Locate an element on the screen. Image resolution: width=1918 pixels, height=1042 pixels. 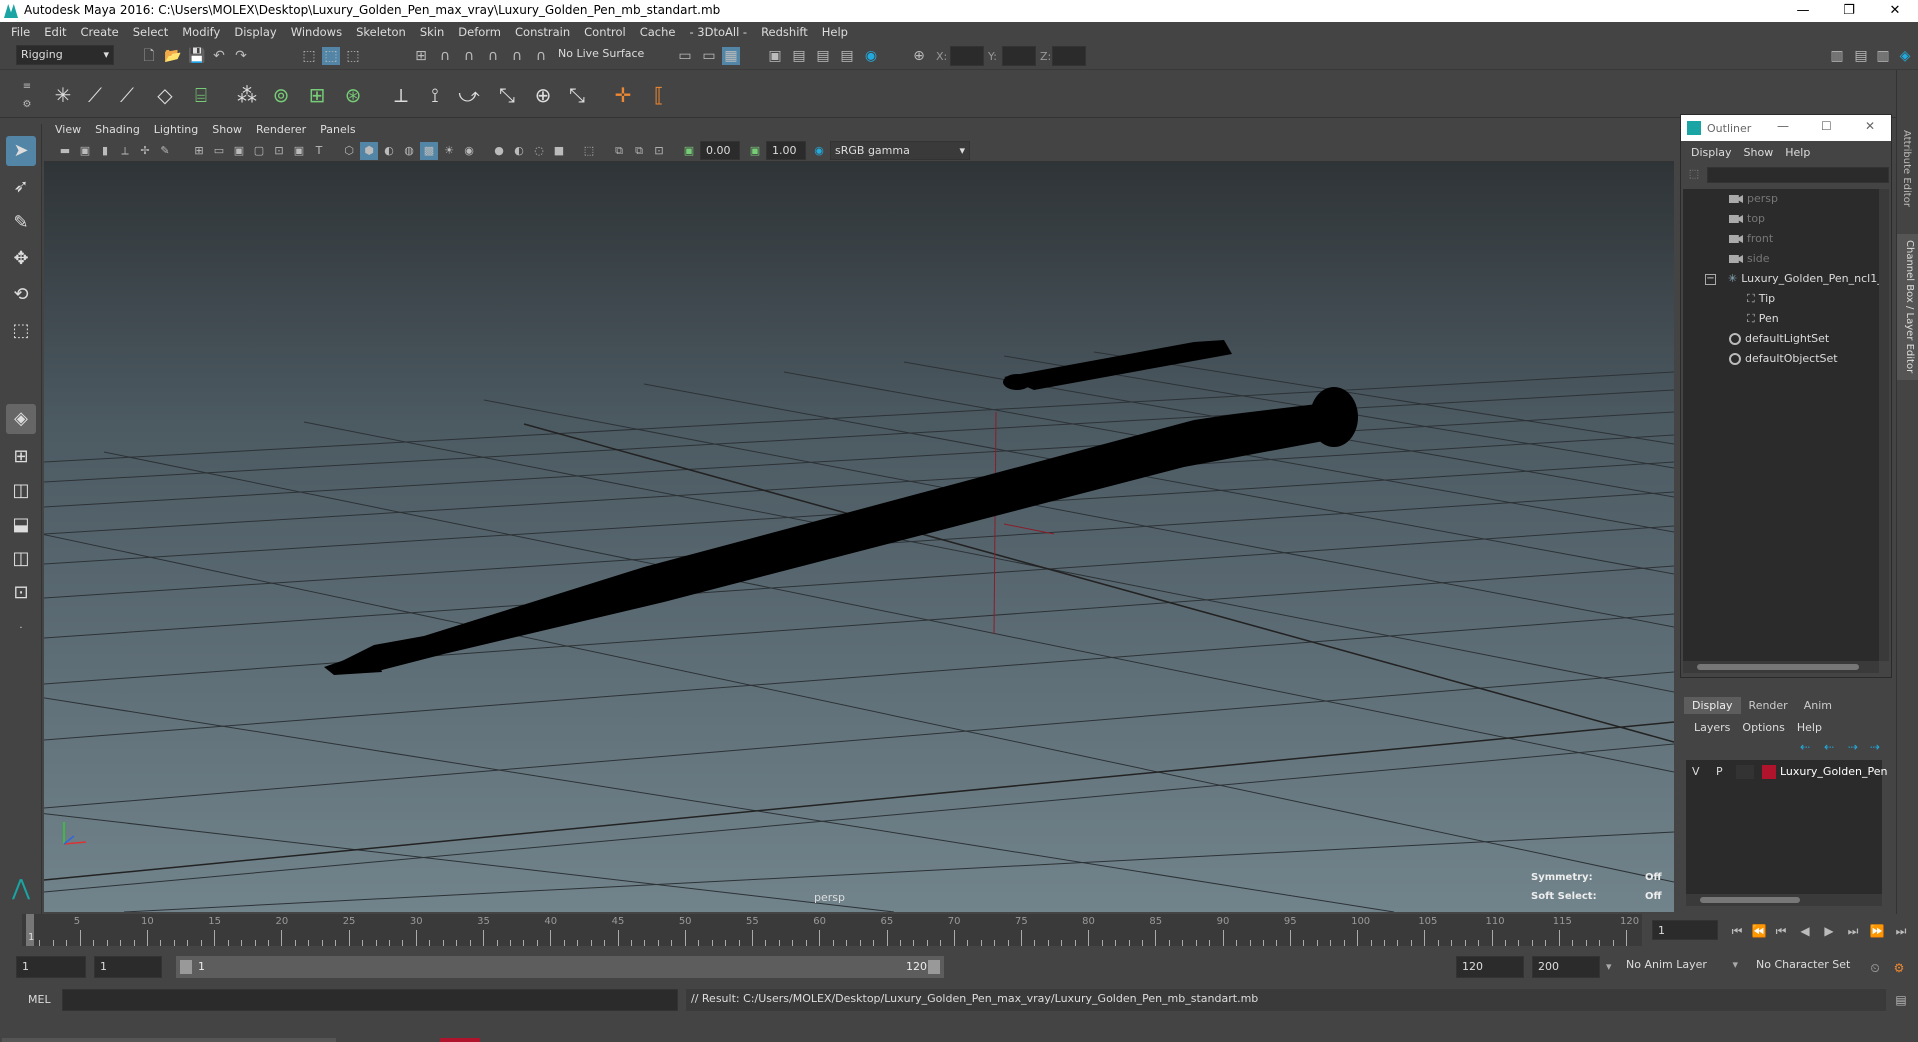
isolate-view-icon: ⊡ is located at coordinates (659, 151).